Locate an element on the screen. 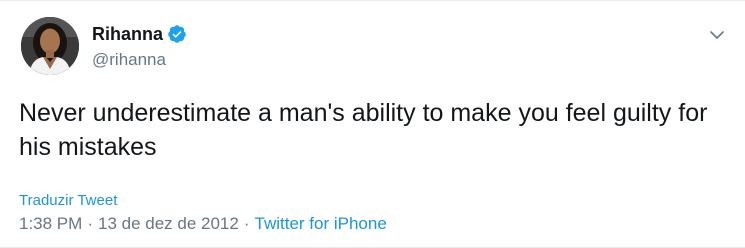 The width and height of the screenshot is (745, 248). avatar is located at coordinates (50, 46).